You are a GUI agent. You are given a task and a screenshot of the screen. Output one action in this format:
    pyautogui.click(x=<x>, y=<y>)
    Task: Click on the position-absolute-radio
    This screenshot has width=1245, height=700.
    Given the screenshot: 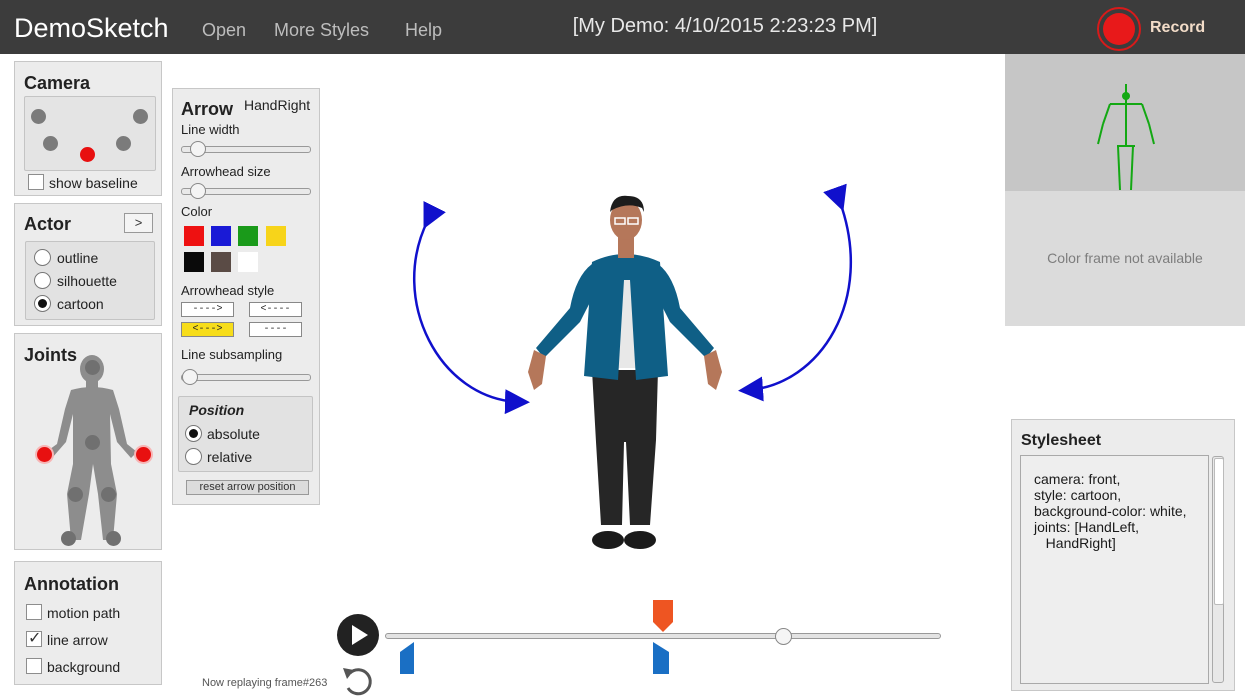 What is the action you would take?
    pyautogui.click(x=193, y=433)
    